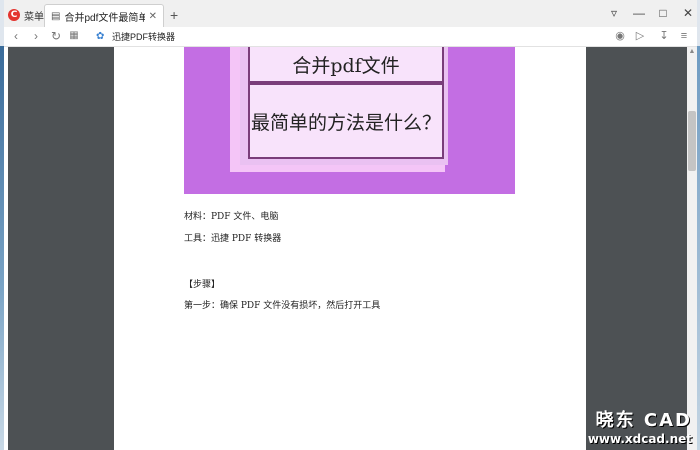  What do you see at coordinates (153, 16) in the screenshot?
I see `tab-close-icon: ✕` at bounding box center [153, 16].